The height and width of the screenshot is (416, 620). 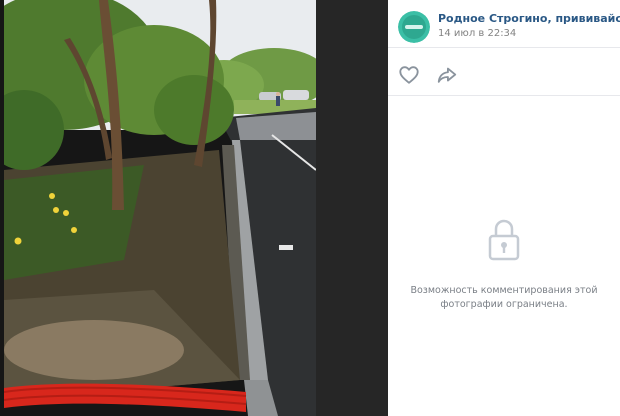 What do you see at coordinates (504, 240) in the screenshot?
I see `lock-icon` at bounding box center [504, 240].